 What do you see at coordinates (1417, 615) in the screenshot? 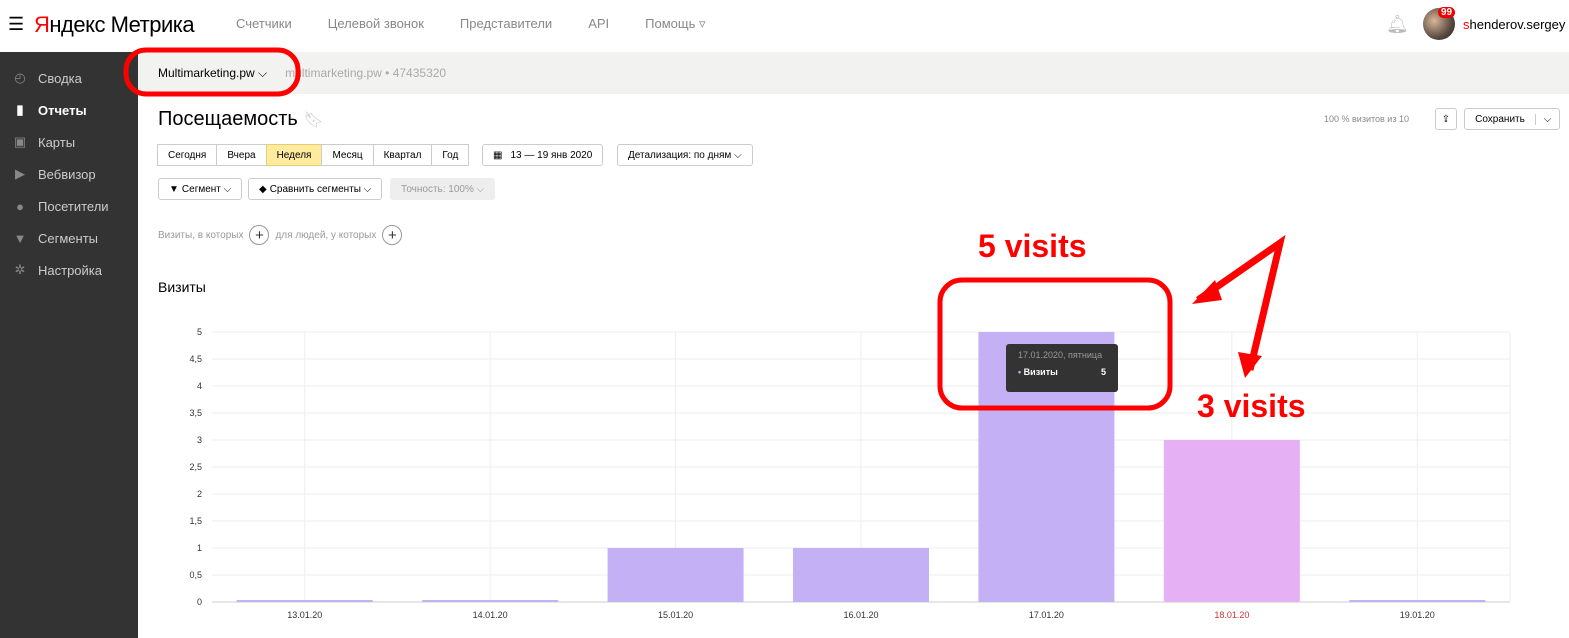
I see `x-tick-label: 19.01.20` at bounding box center [1417, 615].